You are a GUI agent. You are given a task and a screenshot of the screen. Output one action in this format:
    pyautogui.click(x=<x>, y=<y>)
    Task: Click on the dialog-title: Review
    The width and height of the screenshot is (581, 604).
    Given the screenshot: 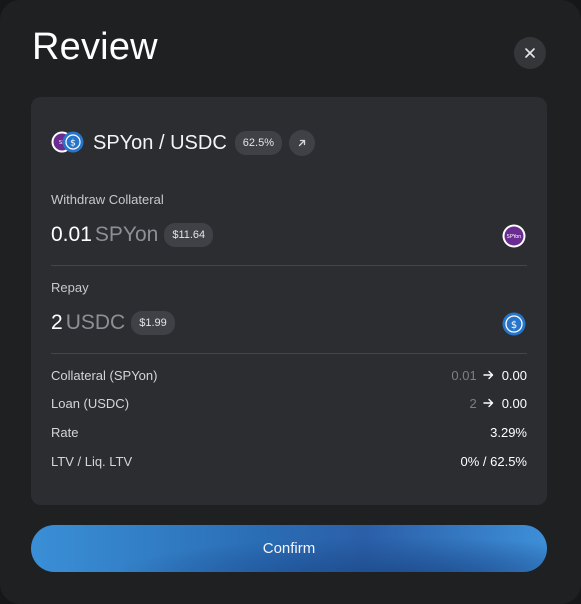 What is the action you would take?
    pyautogui.click(x=95, y=47)
    